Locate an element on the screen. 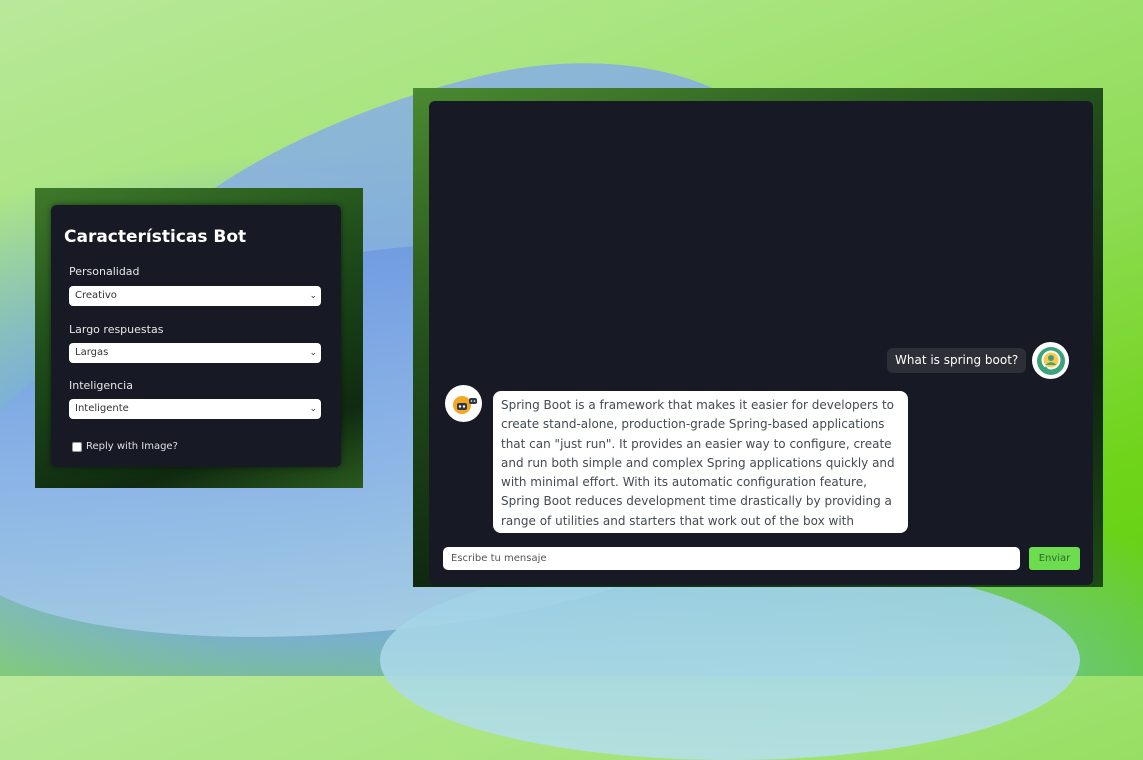 The width and height of the screenshot is (1143, 760). robot-icon is located at coordinates (464, 404).